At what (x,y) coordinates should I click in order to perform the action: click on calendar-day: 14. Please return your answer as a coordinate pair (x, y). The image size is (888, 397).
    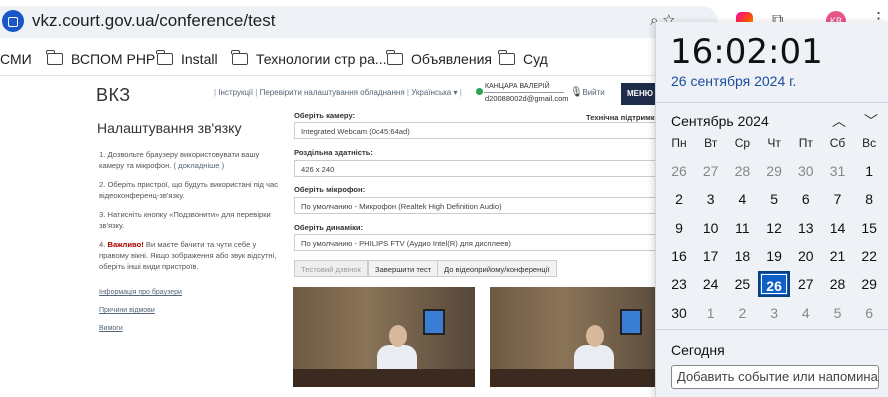
    Looking at the image, I should click on (838, 228).